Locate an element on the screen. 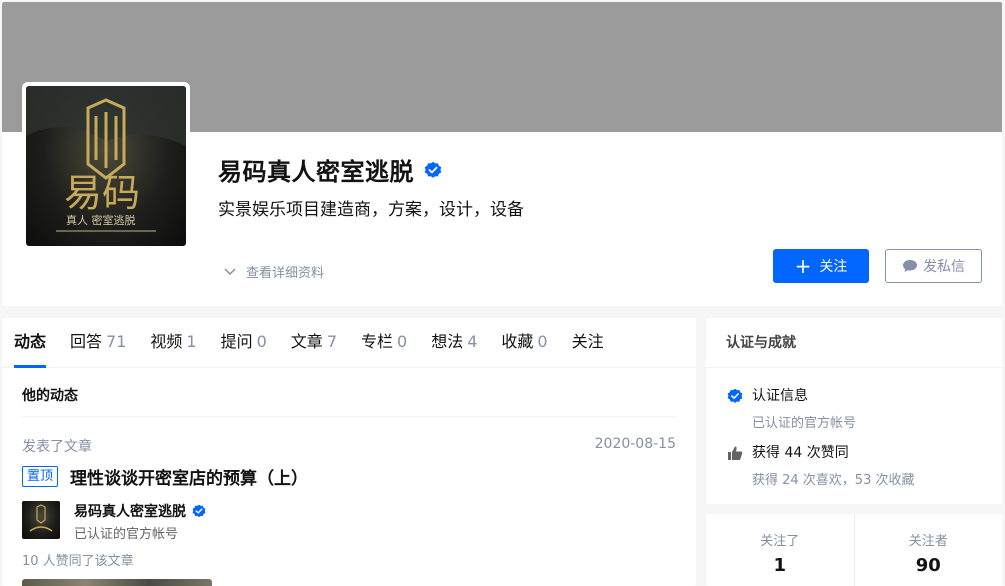 The width and height of the screenshot is (1005, 586). activity-type: 发表了文章 is located at coordinates (57, 447).